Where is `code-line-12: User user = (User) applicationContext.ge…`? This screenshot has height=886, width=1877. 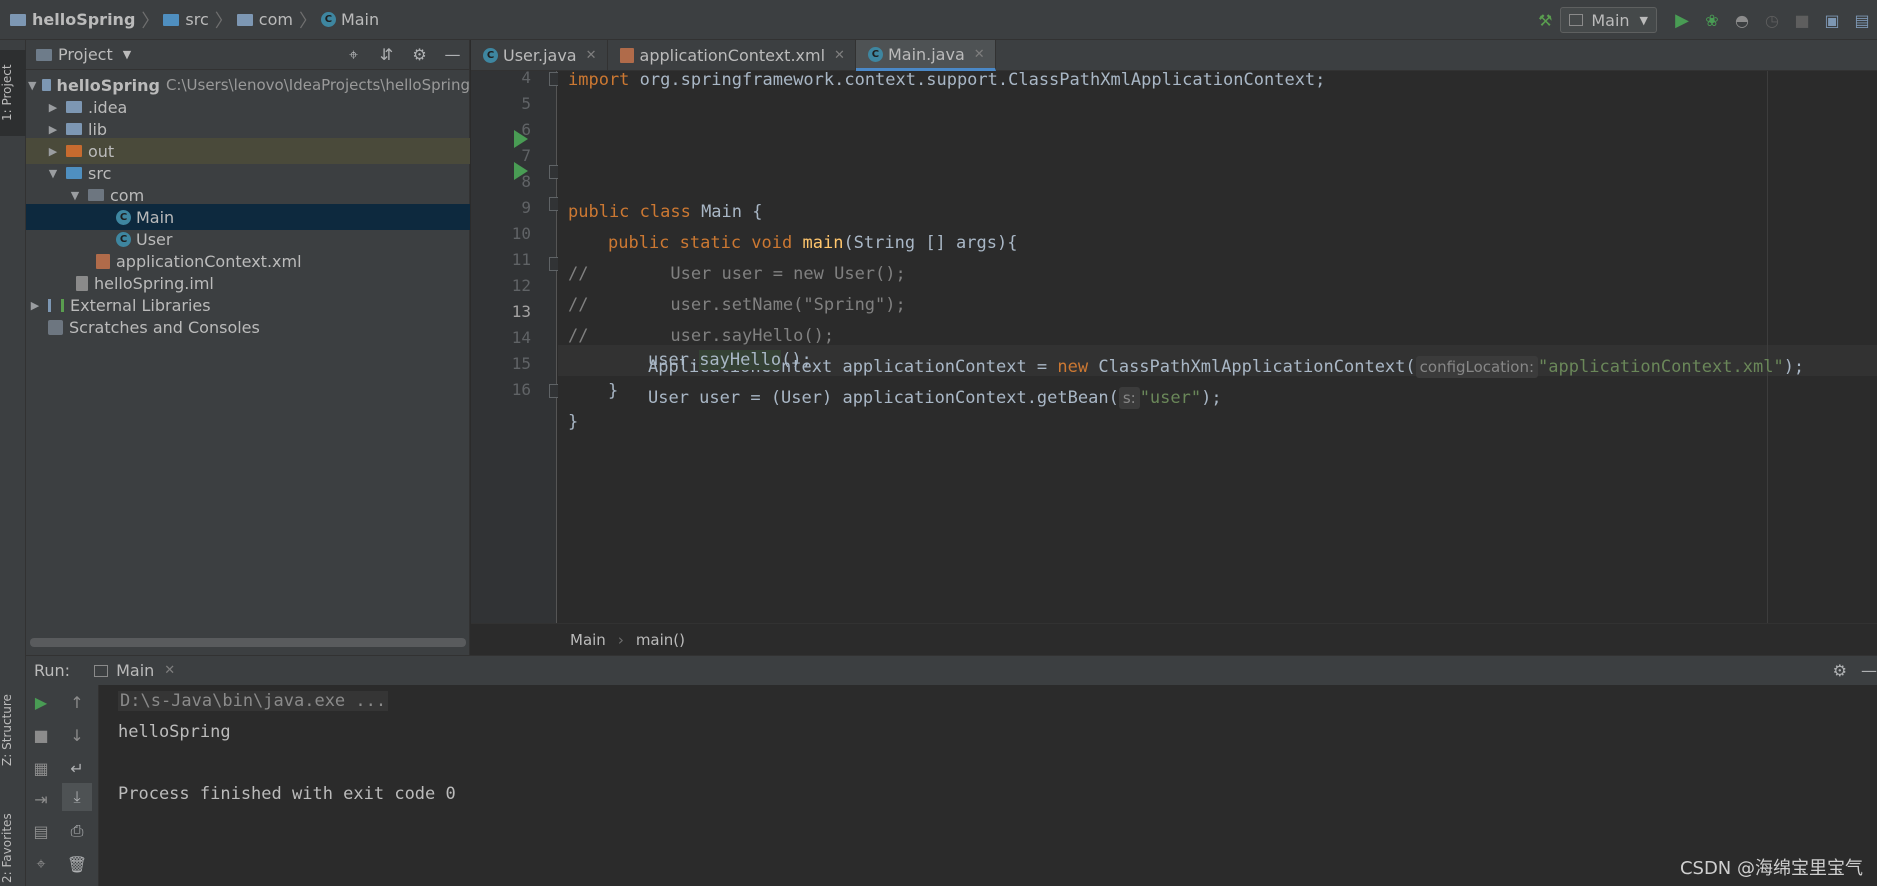
code-line-12: User user = (User) applicationContext.ge… is located at coordinates (935, 398).